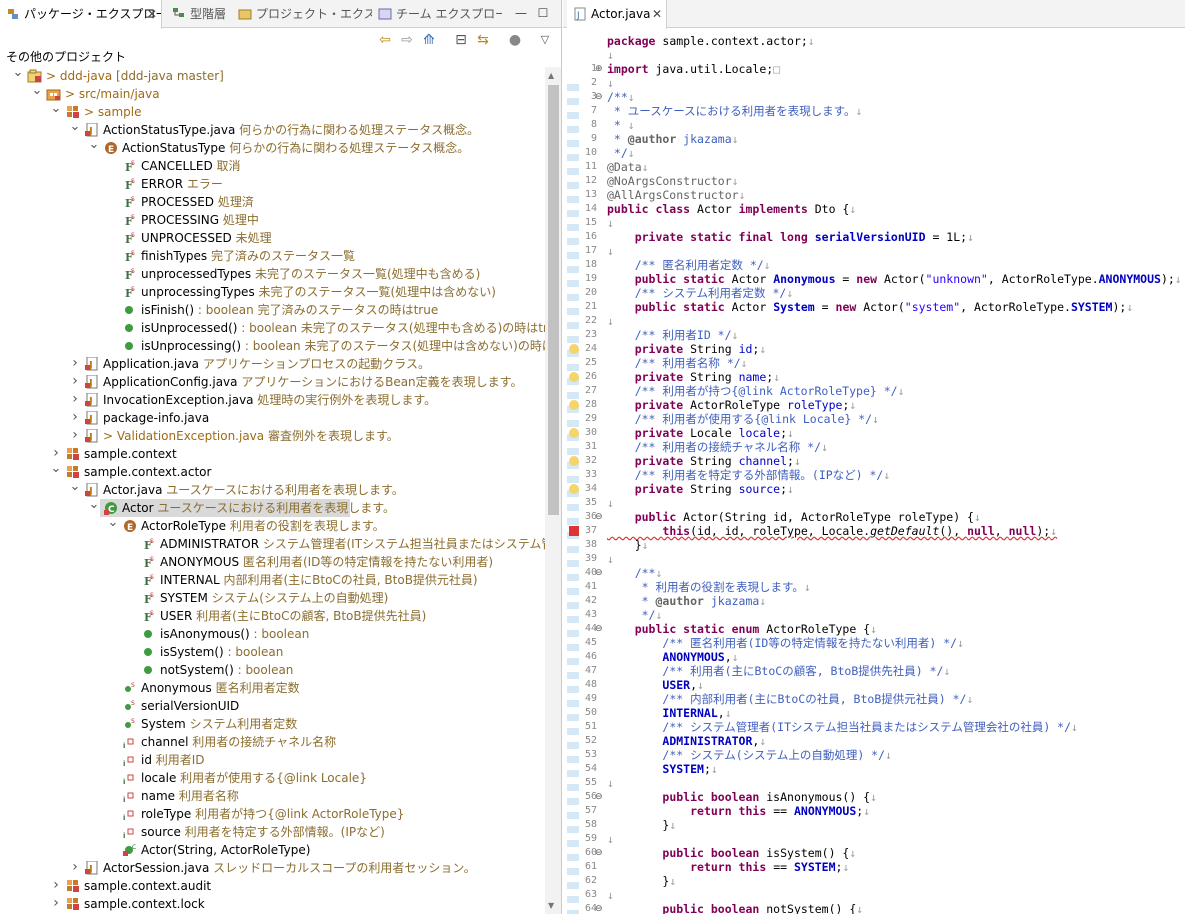 This screenshot has width=1185, height=914. Describe the element at coordinates (272, 436) in the screenshot. I see `tree-row: › J > ValidationException.java 審査例外を表現します。` at that location.